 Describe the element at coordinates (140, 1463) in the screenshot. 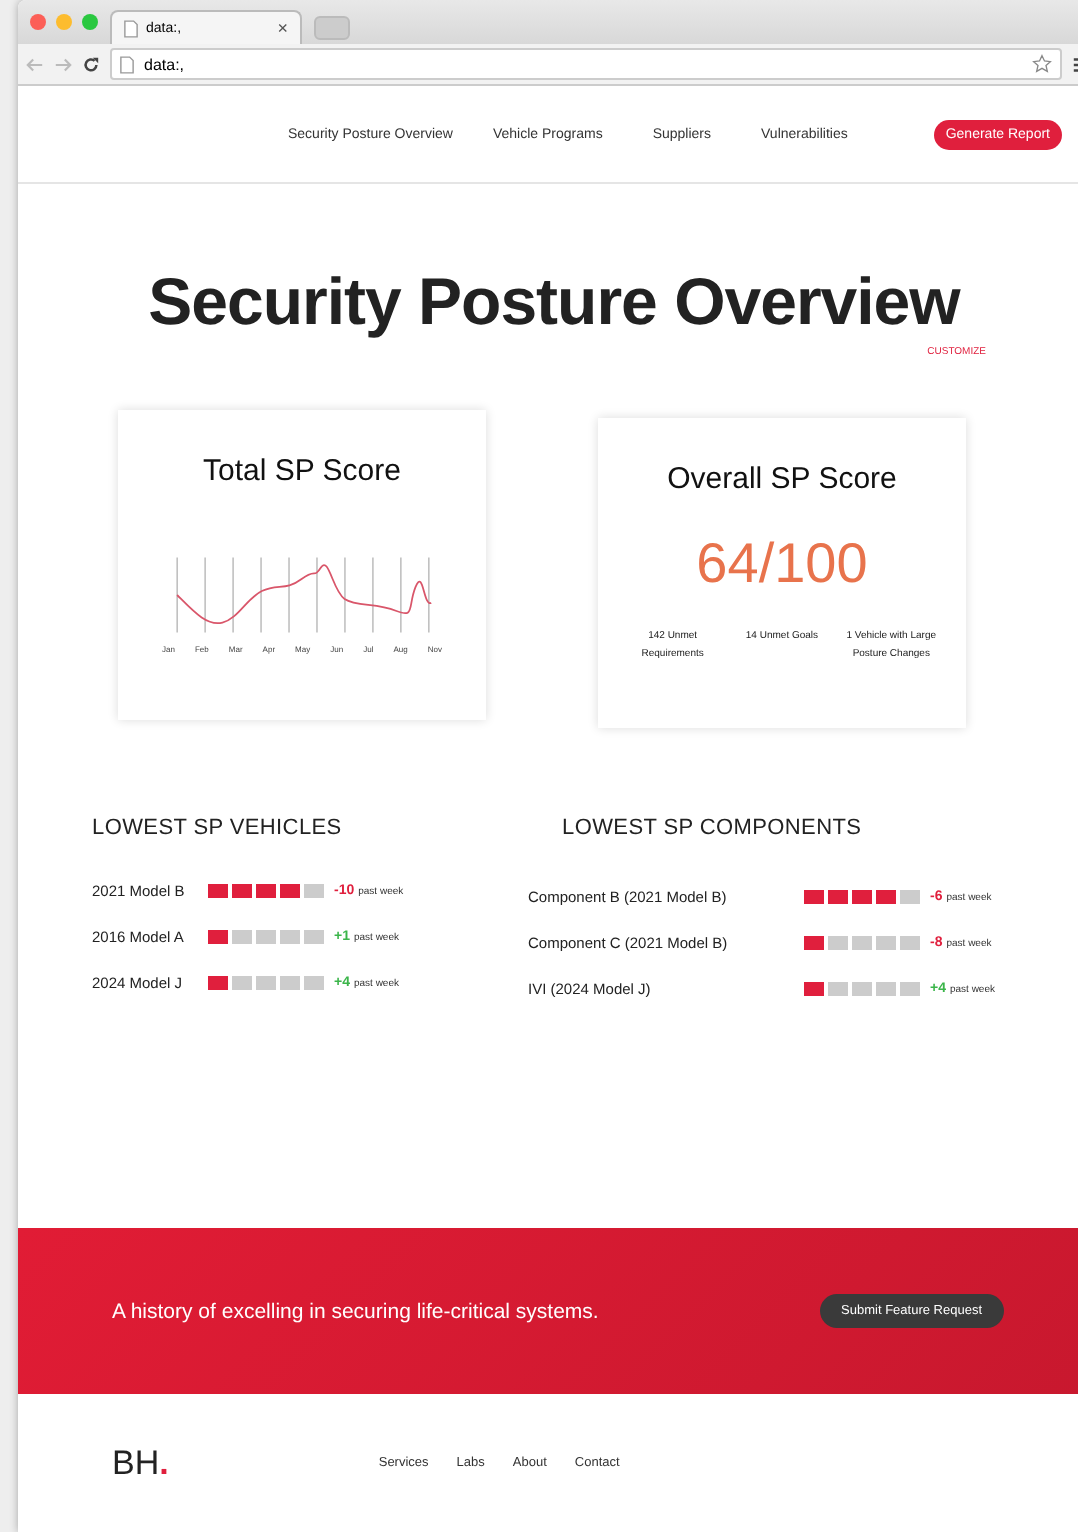

I see `logo: BH.` at that location.